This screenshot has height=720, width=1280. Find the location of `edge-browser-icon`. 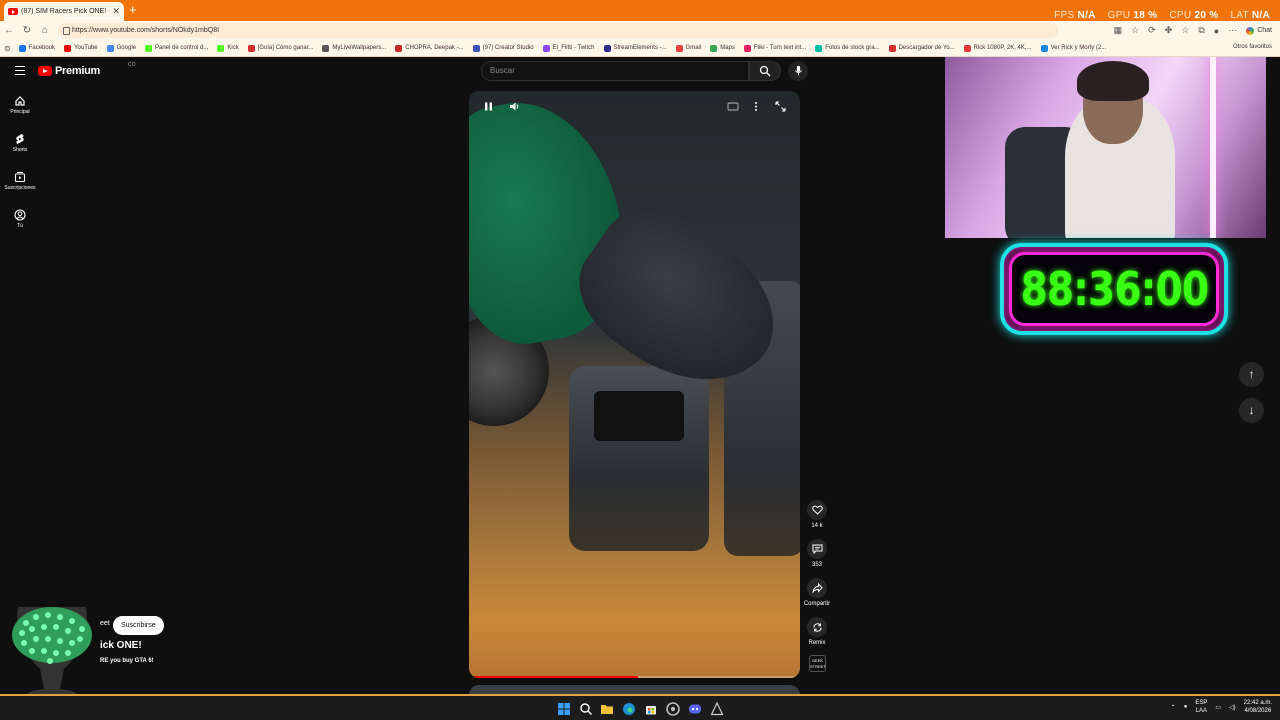

edge-browser-icon is located at coordinates (629, 709).